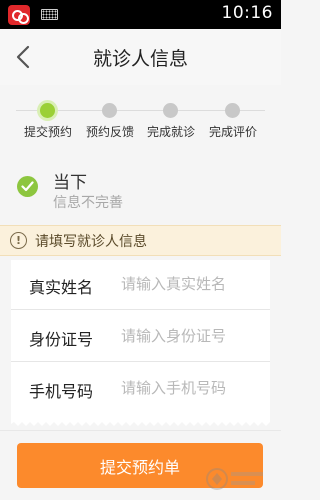 The width and height of the screenshot is (320, 500). I want to click on form-row-name: 真实姓名, so click(140, 285).